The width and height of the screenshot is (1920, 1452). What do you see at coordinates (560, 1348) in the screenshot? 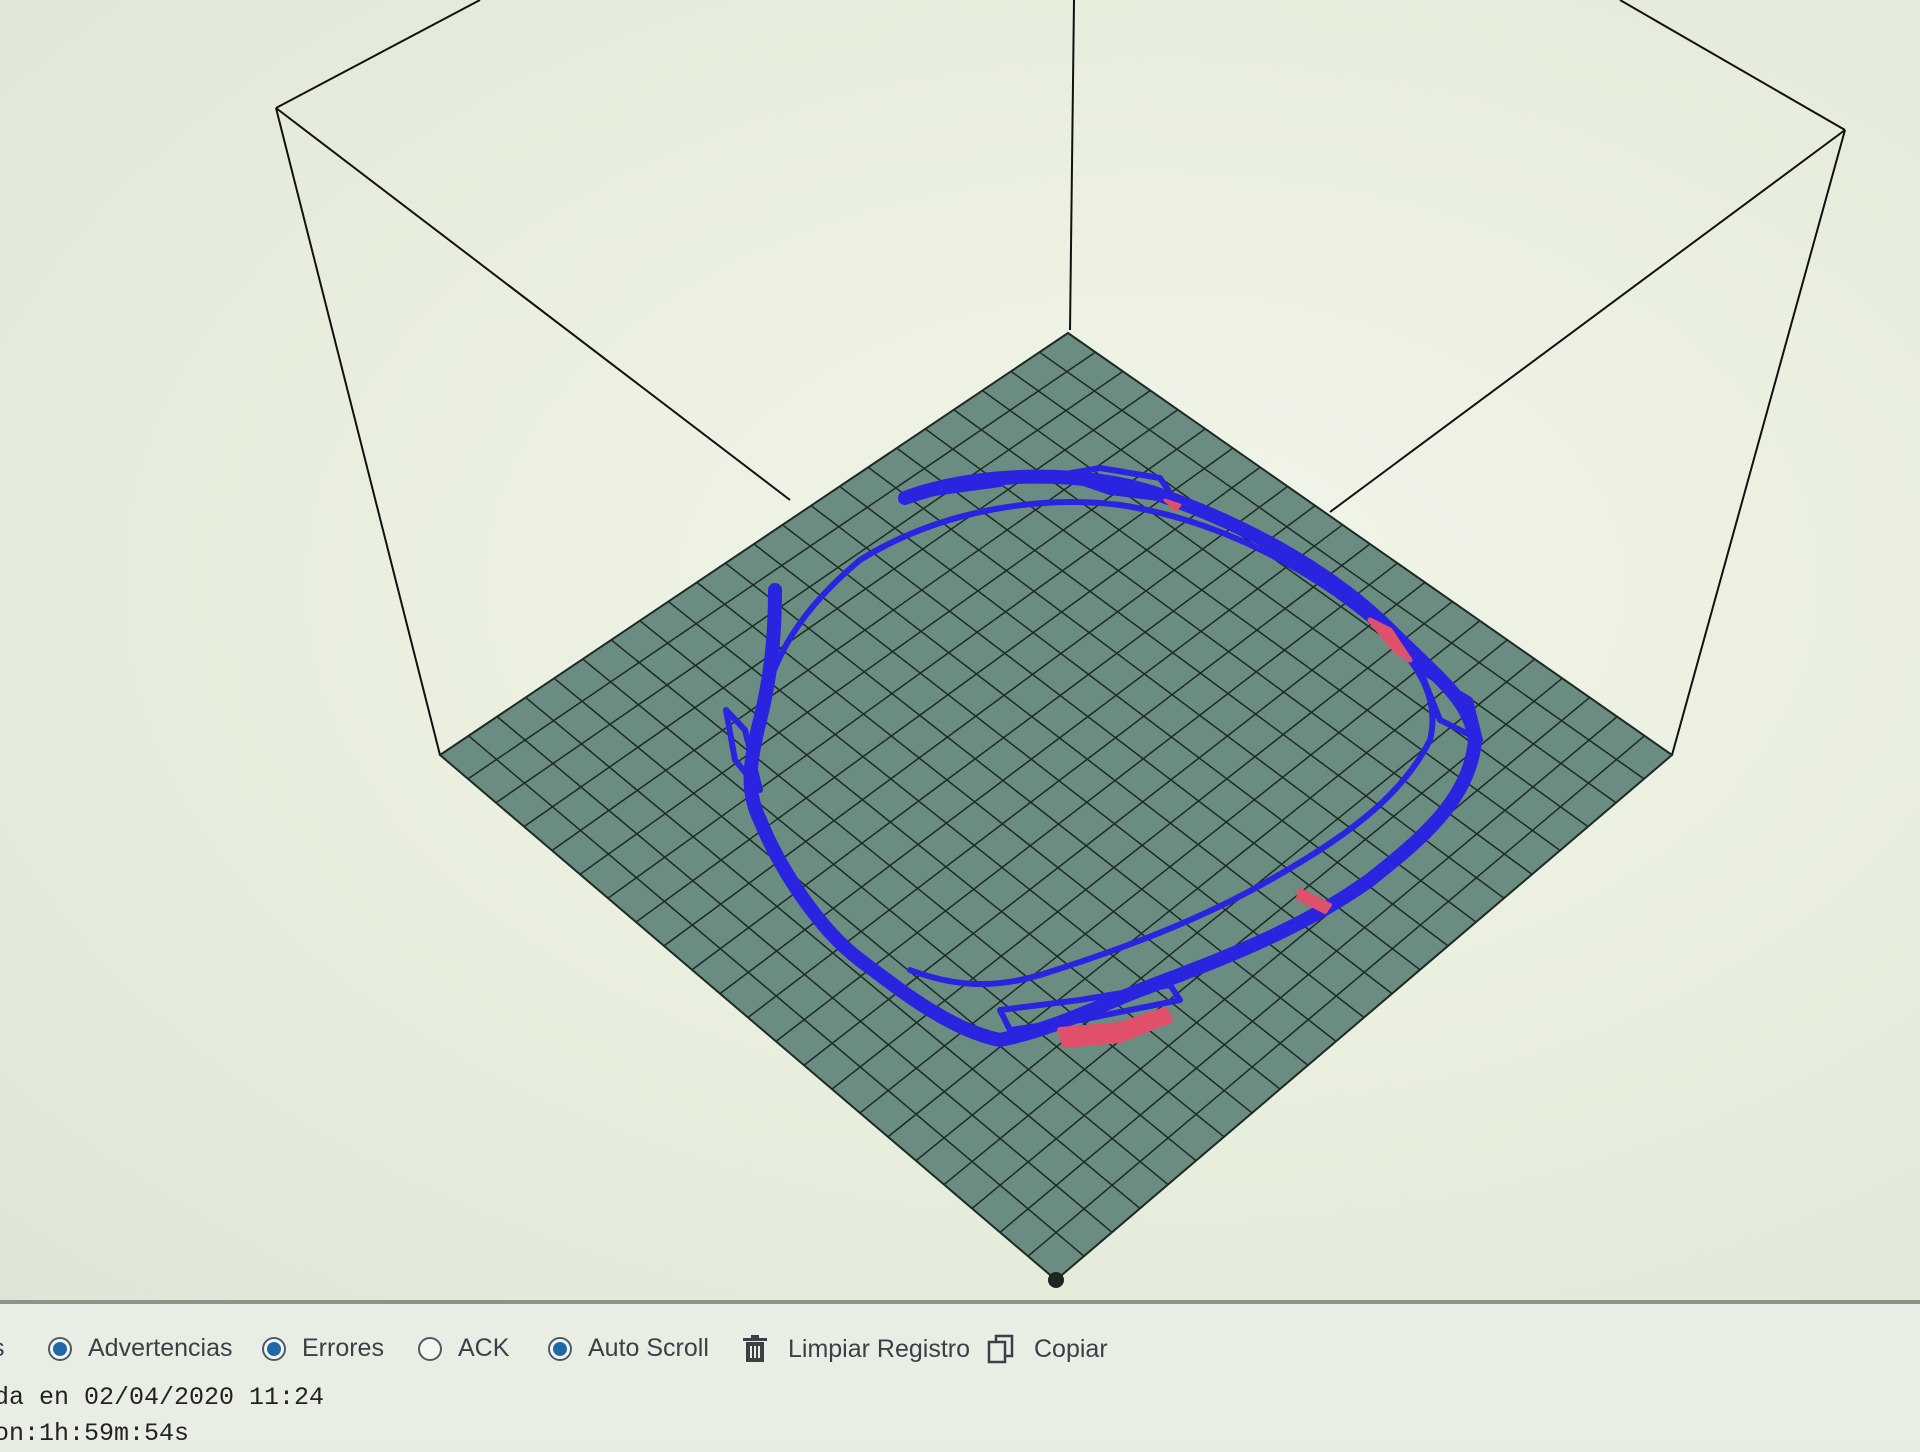
I see `autoscroll-radio` at bounding box center [560, 1348].